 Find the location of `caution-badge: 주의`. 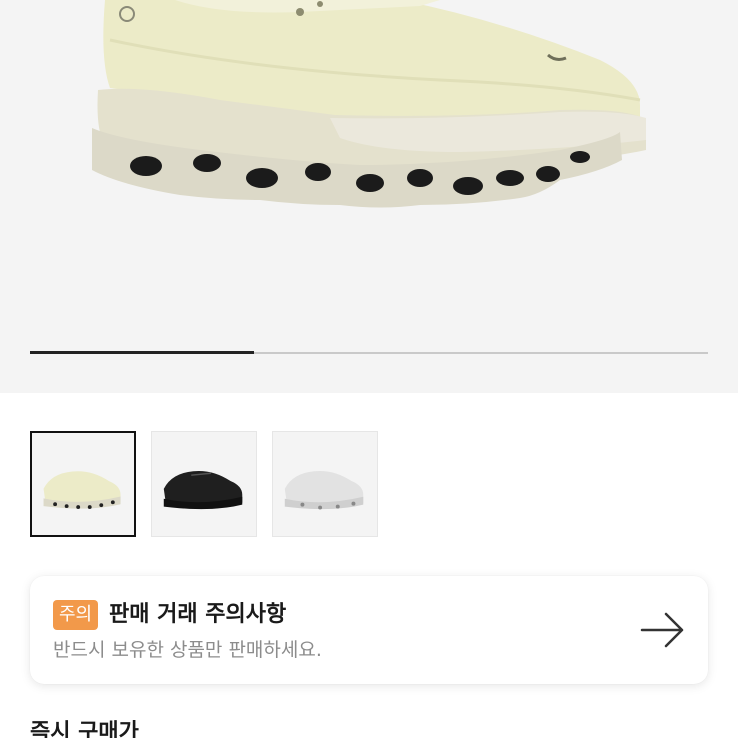

caution-badge: 주의 is located at coordinates (76, 615).